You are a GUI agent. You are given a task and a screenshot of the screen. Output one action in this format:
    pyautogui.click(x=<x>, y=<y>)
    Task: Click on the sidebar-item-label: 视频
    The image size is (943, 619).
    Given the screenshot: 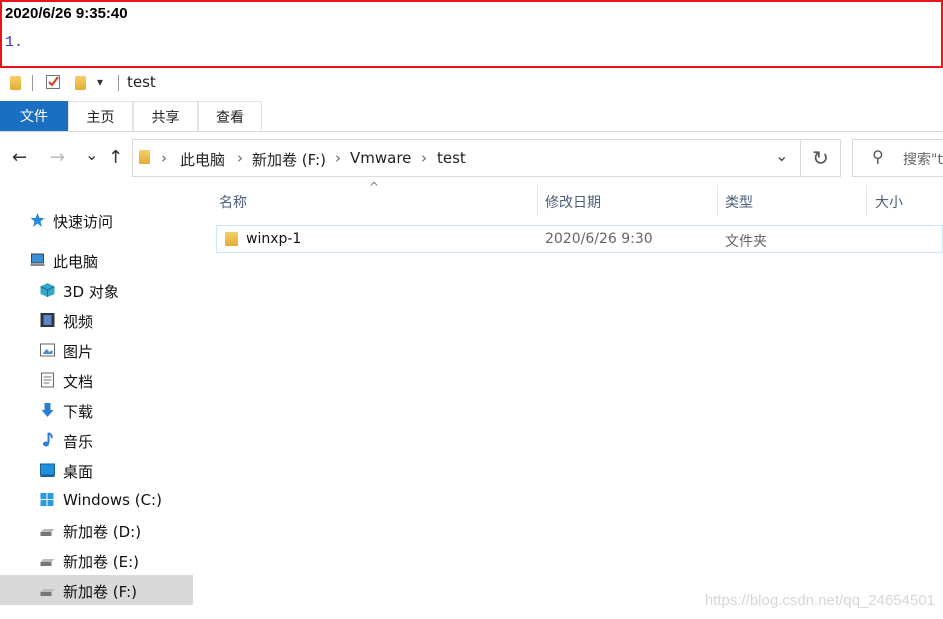 What is the action you would take?
    pyautogui.click(x=78, y=322)
    